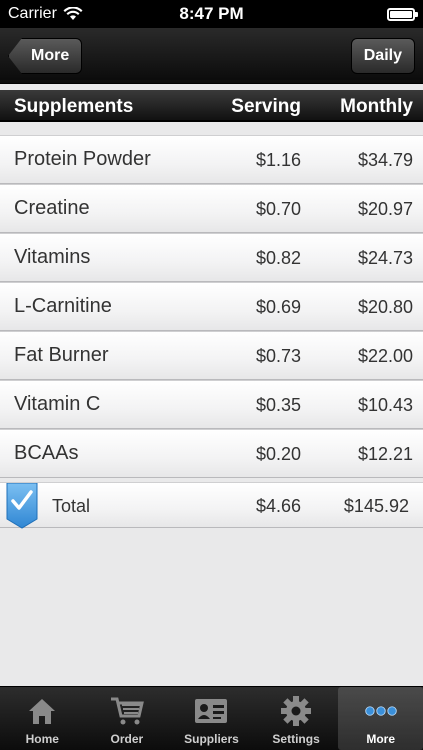 This screenshot has width=423, height=750. I want to click on cart-icon, so click(127, 711).